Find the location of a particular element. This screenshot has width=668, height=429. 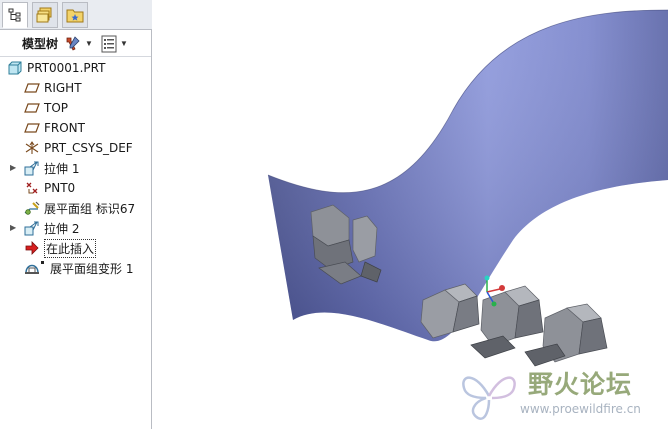

list-icon is located at coordinates (109, 43).